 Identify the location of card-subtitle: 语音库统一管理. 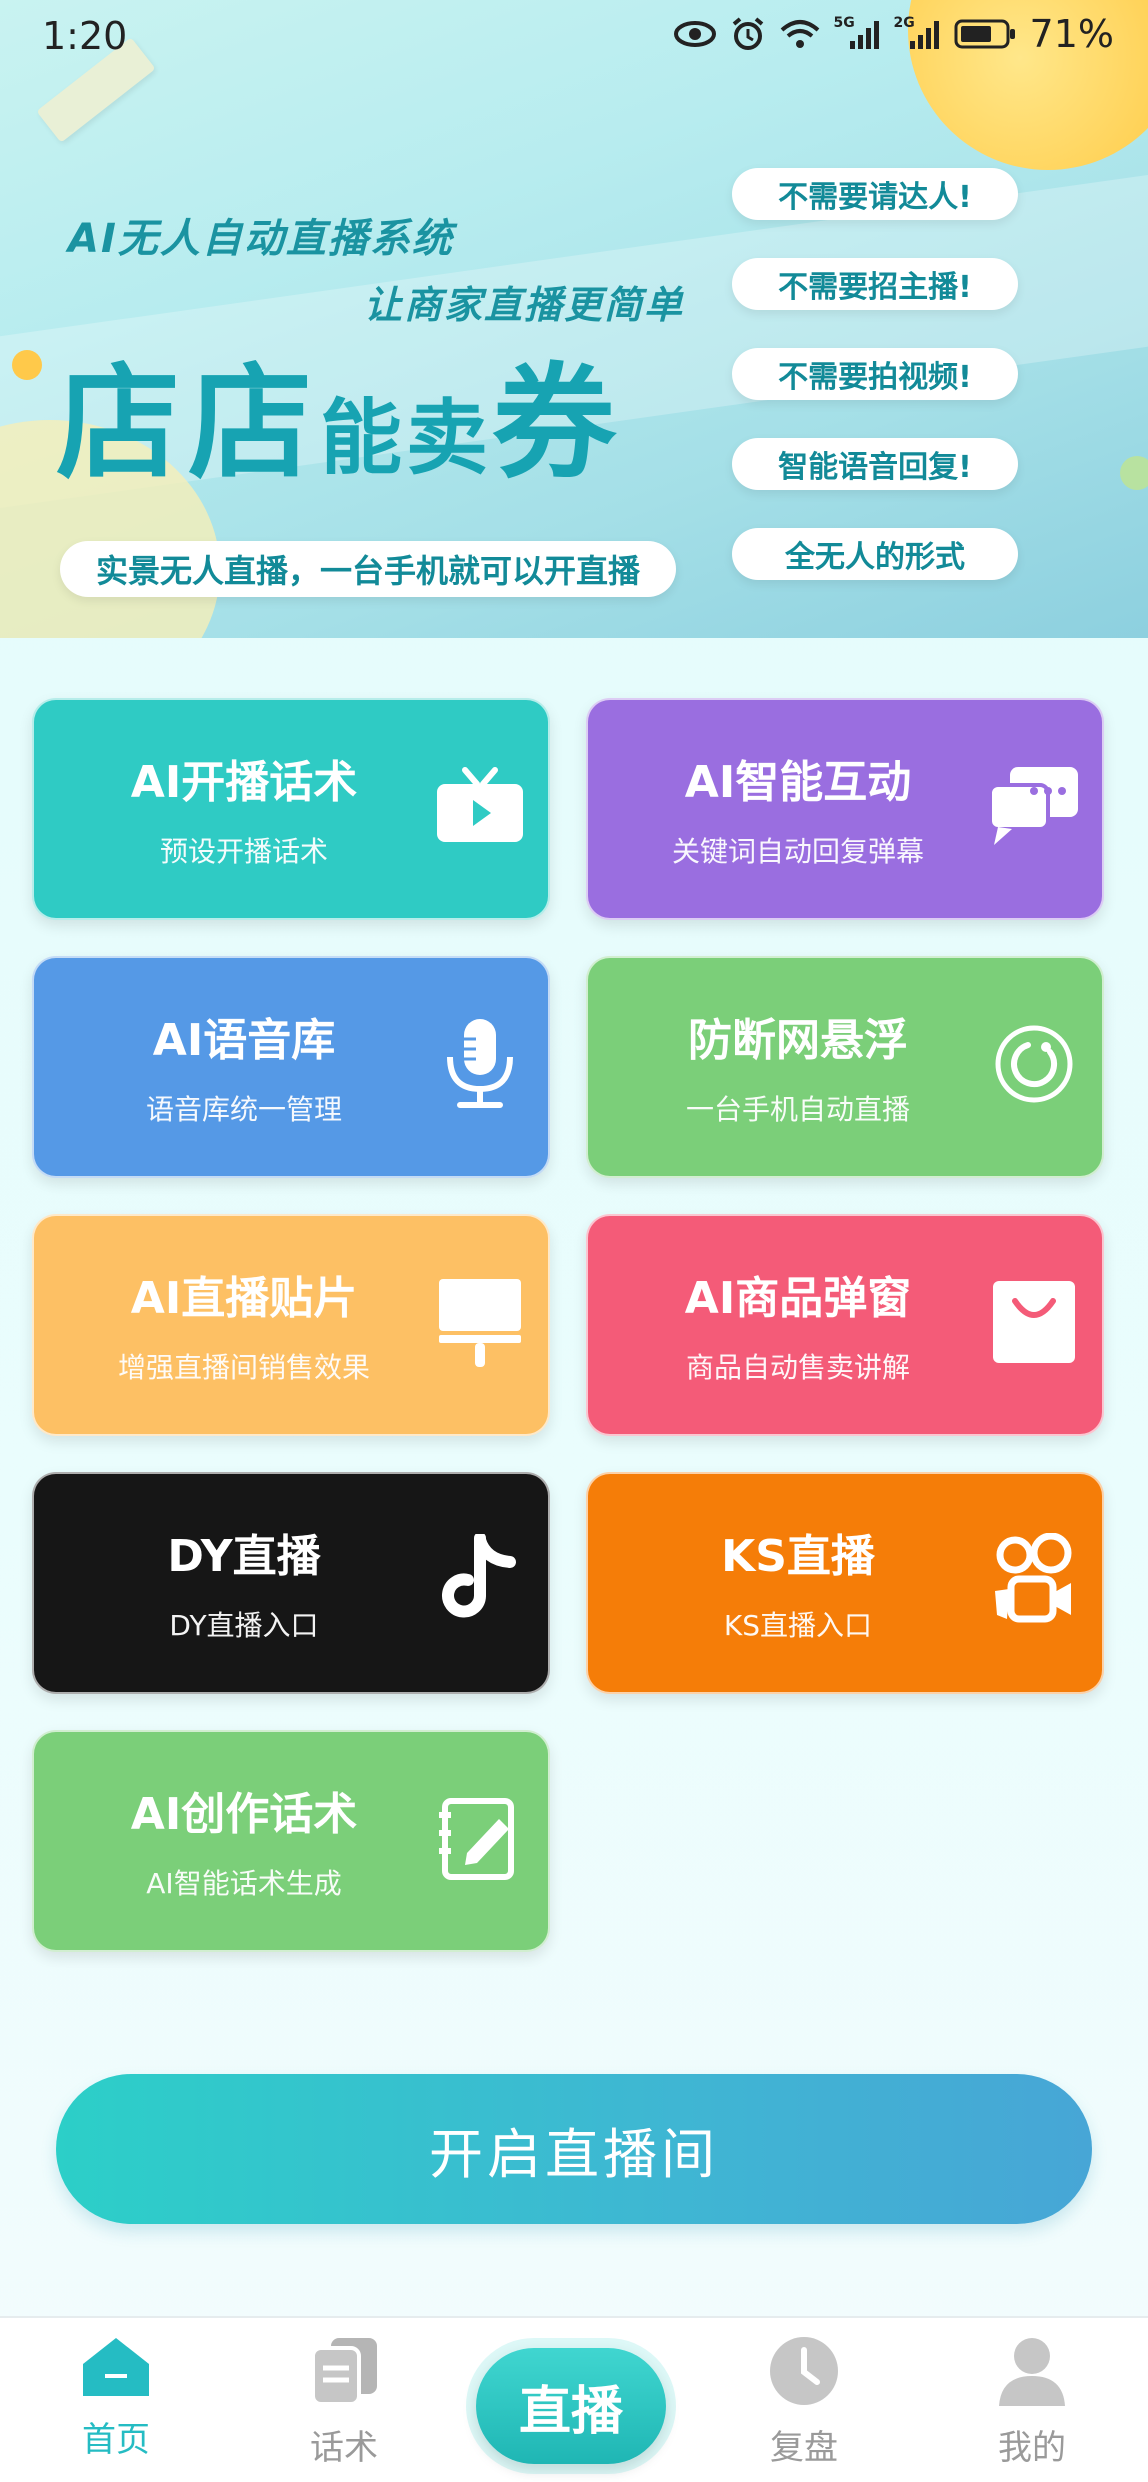
(243, 1109).